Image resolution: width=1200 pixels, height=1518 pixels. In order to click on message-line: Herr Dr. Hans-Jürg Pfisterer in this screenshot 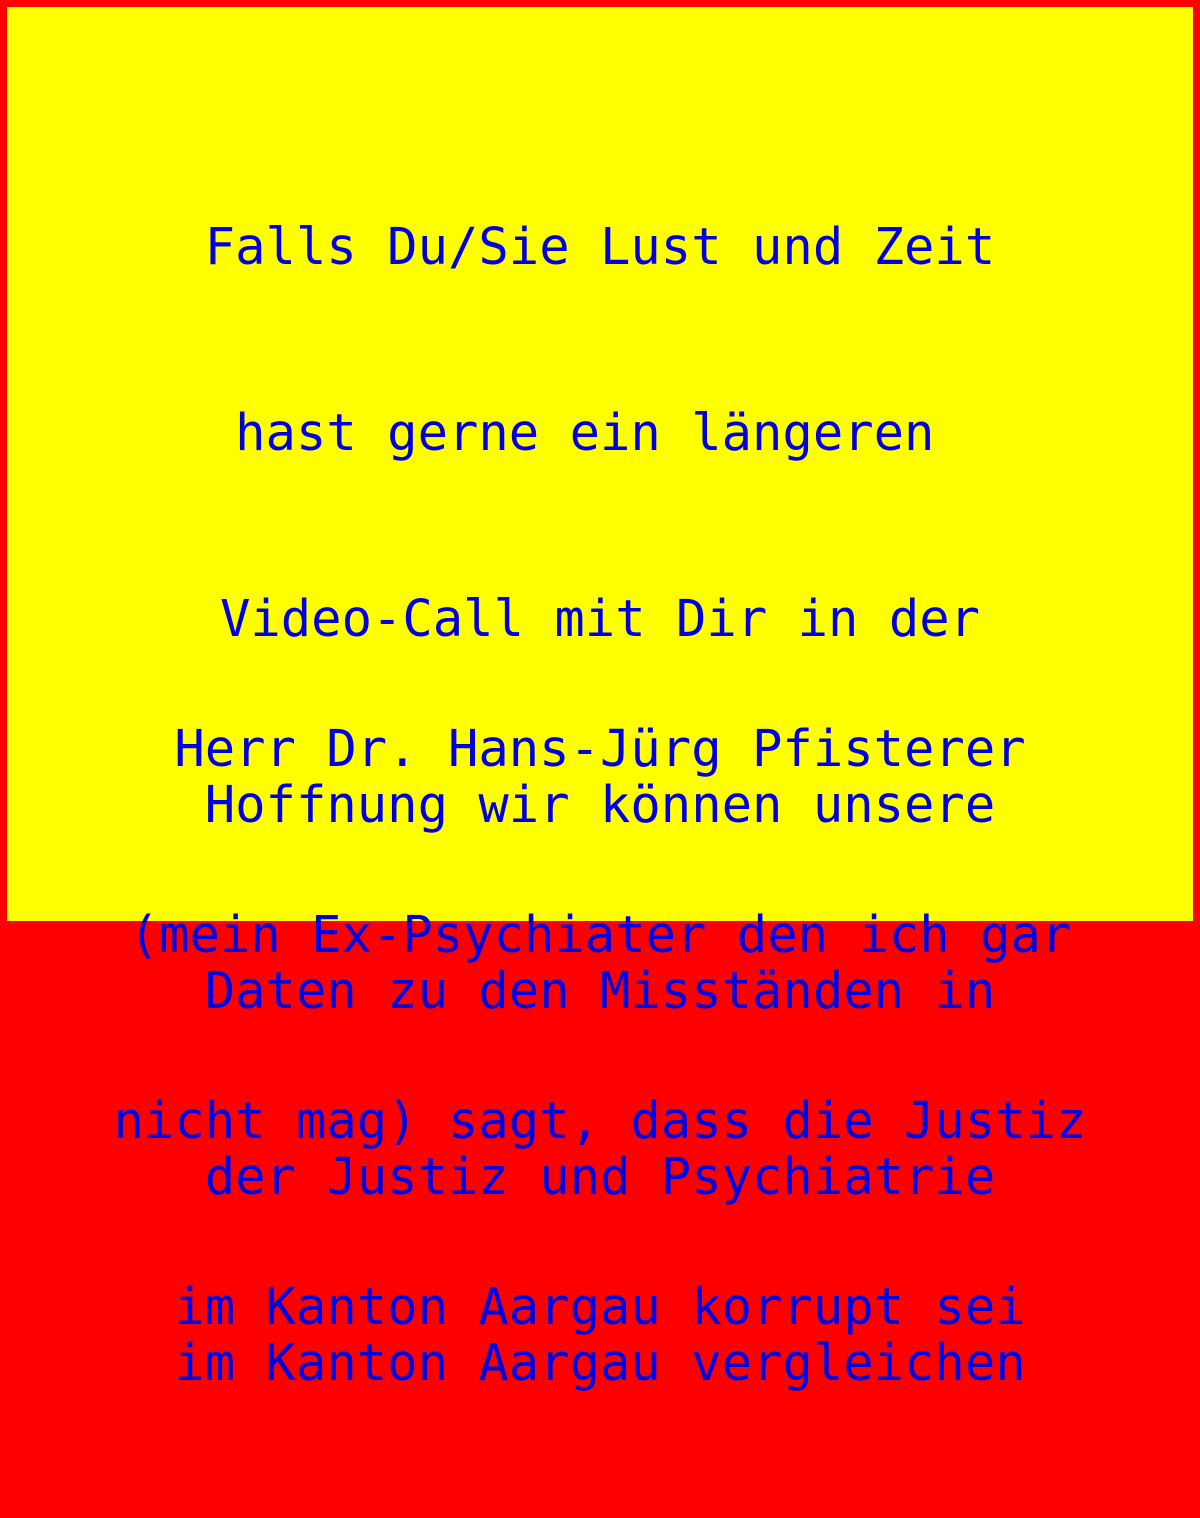, I will do `click(600, 748)`.